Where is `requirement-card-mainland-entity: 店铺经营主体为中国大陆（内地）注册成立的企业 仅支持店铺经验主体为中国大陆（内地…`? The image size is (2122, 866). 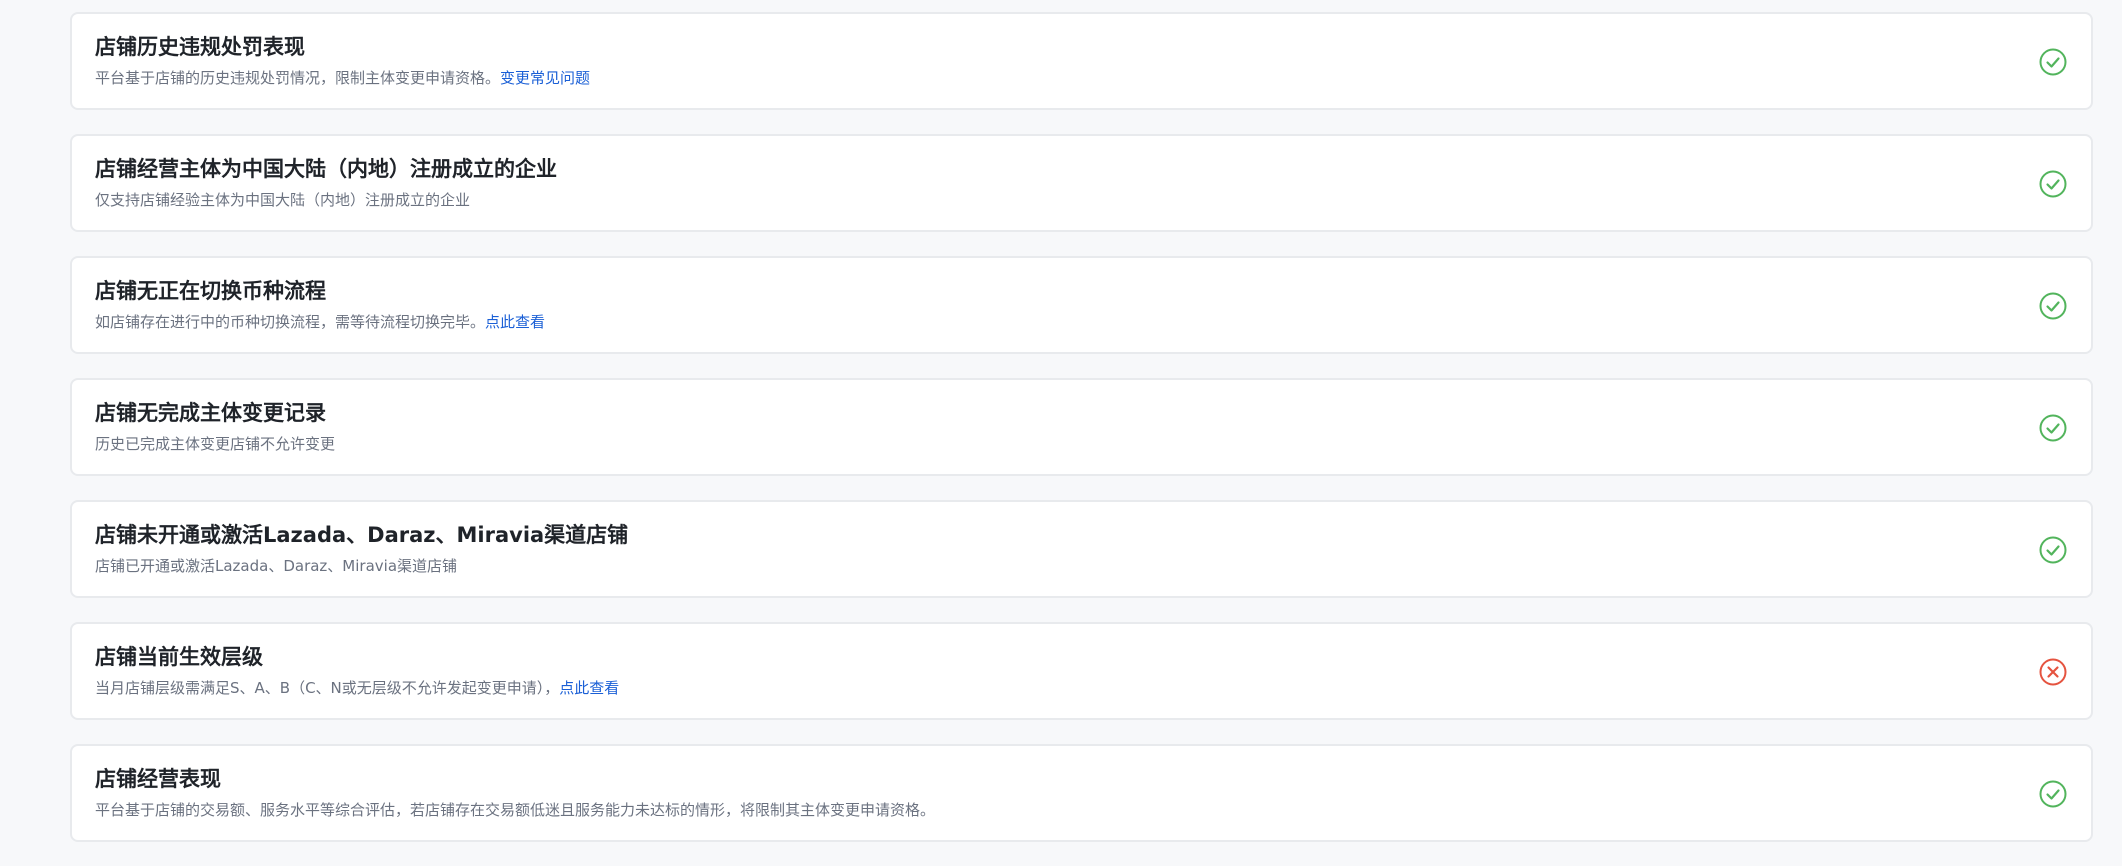 requirement-card-mainland-entity: 店铺经营主体为中国大陆（内地）注册成立的企业 仅支持店铺经验主体为中国大陆（内地… is located at coordinates (1081, 183).